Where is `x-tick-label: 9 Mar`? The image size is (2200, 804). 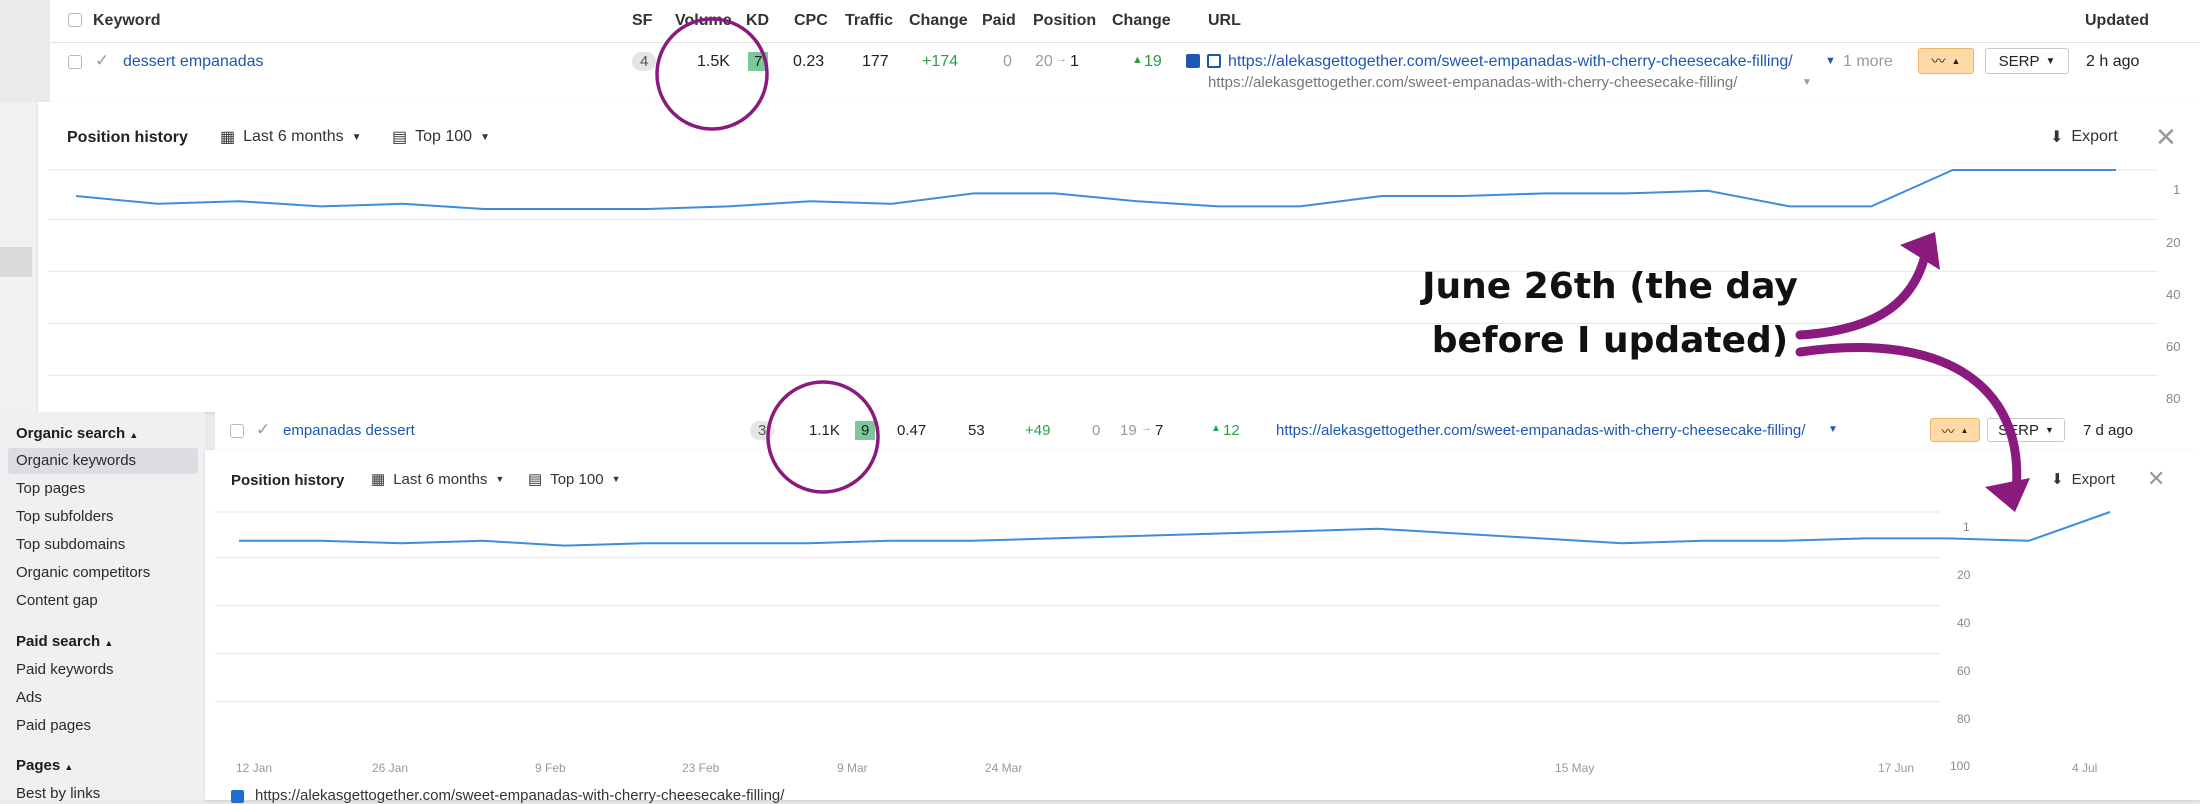 x-tick-label: 9 Mar is located at coordinates (852, 768).